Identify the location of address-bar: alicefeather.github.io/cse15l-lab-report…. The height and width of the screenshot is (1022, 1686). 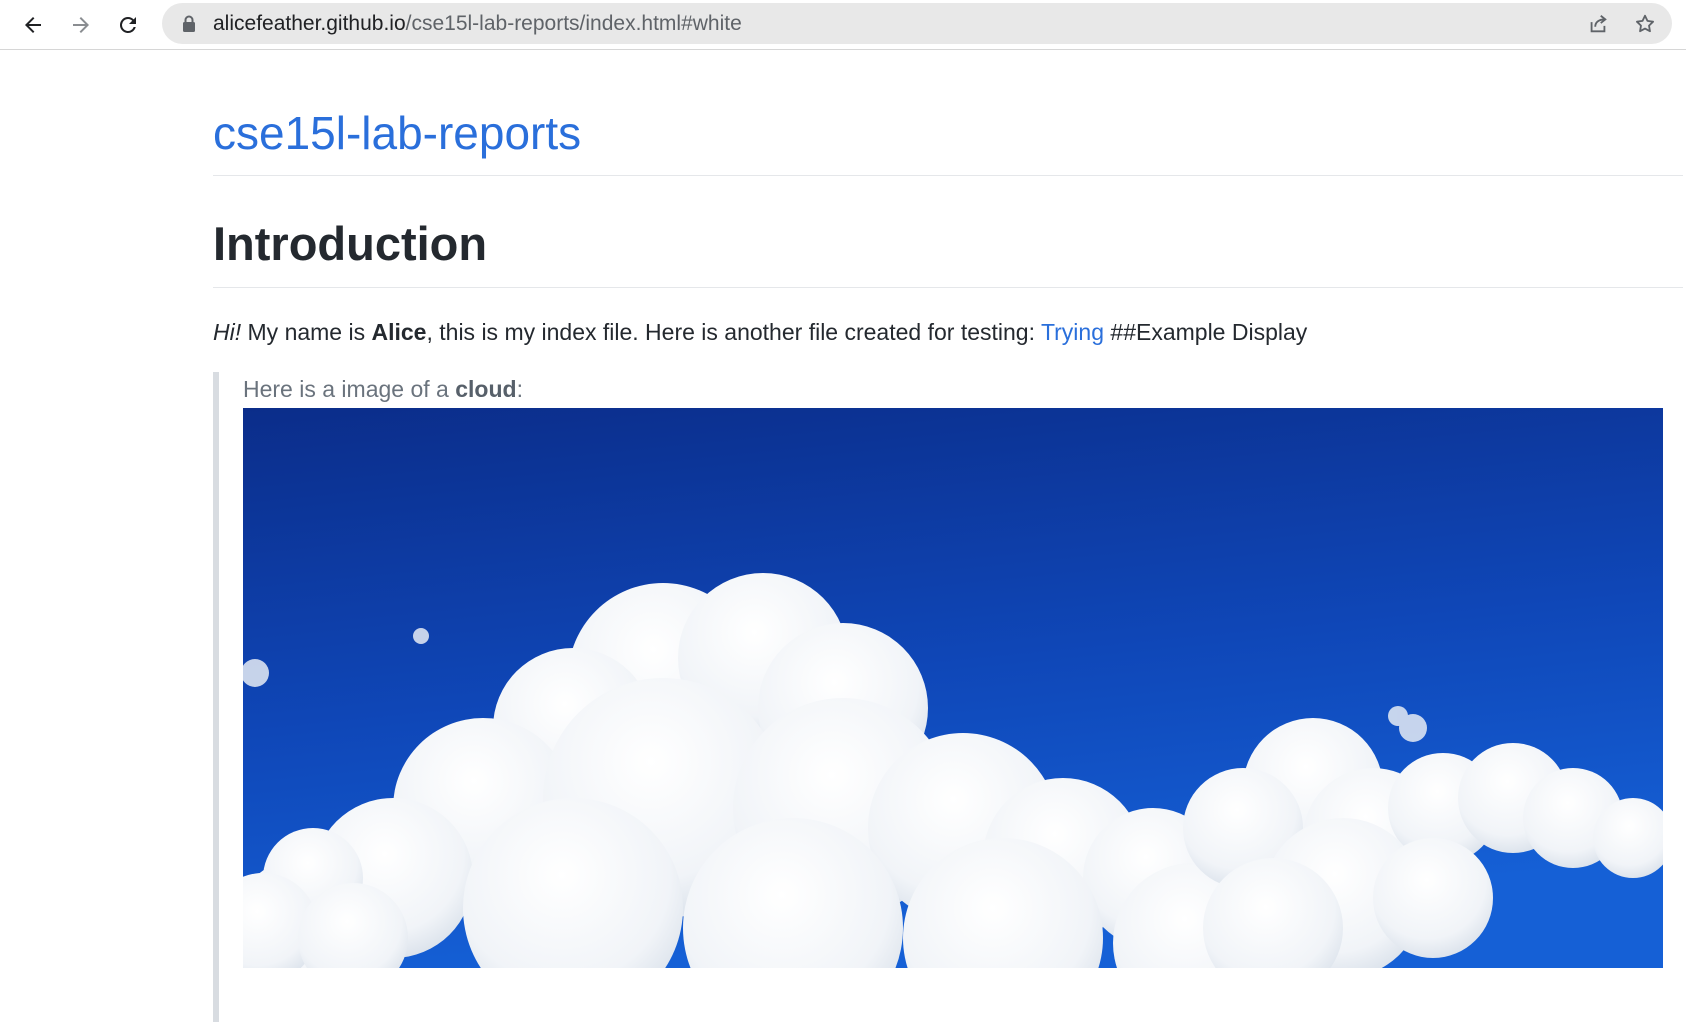
(917, 23).